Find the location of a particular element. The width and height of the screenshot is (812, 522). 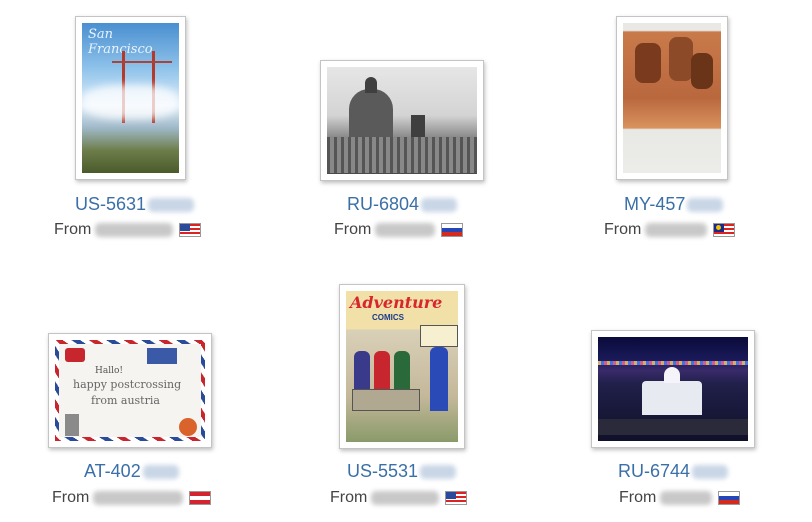

postcard-code-link: AT-402 is located at coordinates (131, 471).